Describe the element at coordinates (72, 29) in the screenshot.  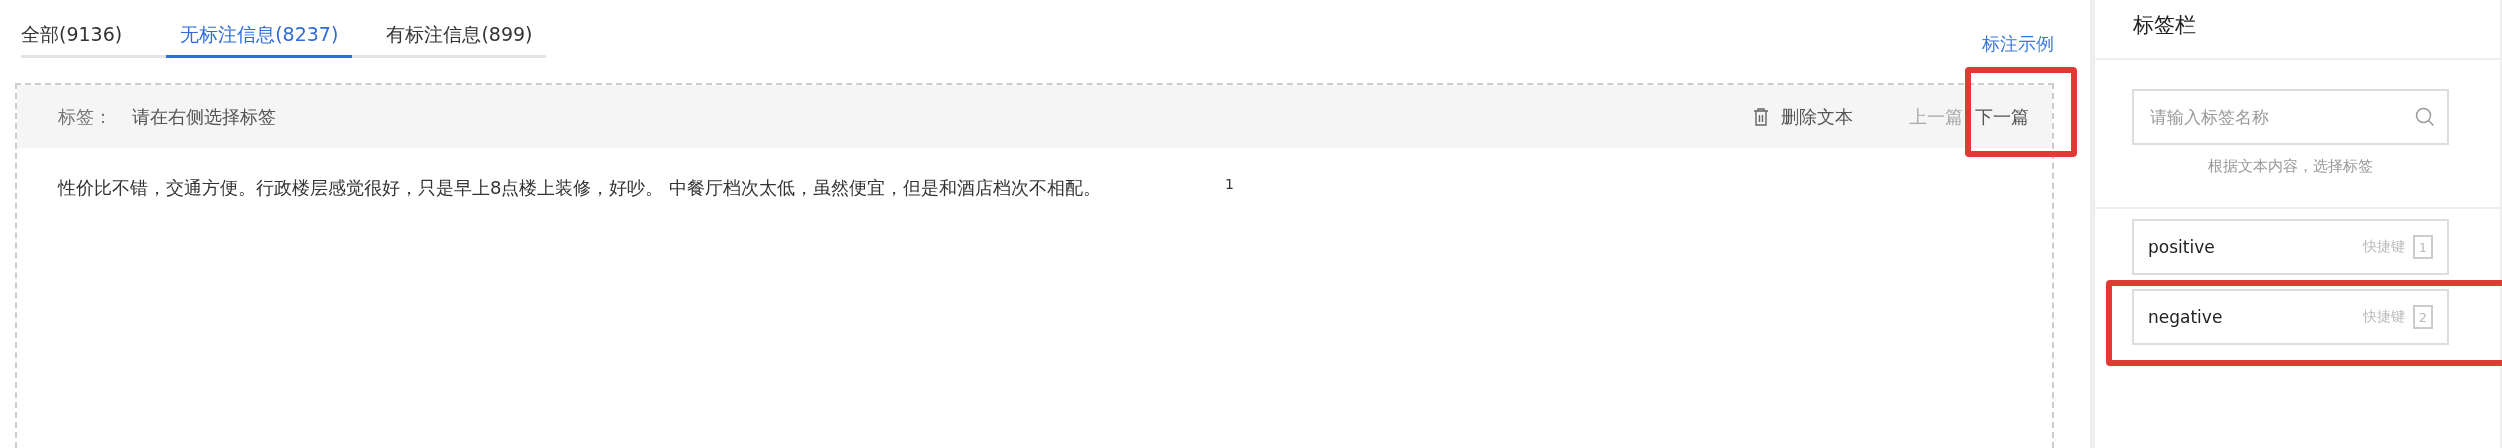
I see `tab: 全部(9136)` at that location.